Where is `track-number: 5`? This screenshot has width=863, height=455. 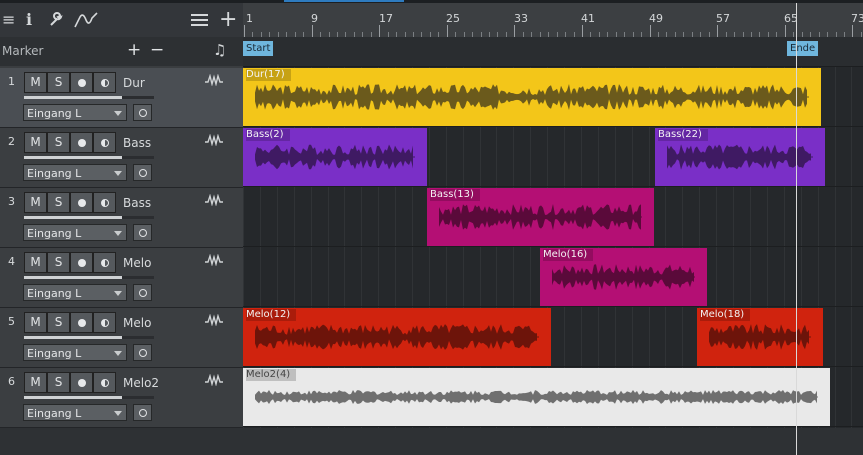
track-number: 5 is located at coordinates (11, 321).